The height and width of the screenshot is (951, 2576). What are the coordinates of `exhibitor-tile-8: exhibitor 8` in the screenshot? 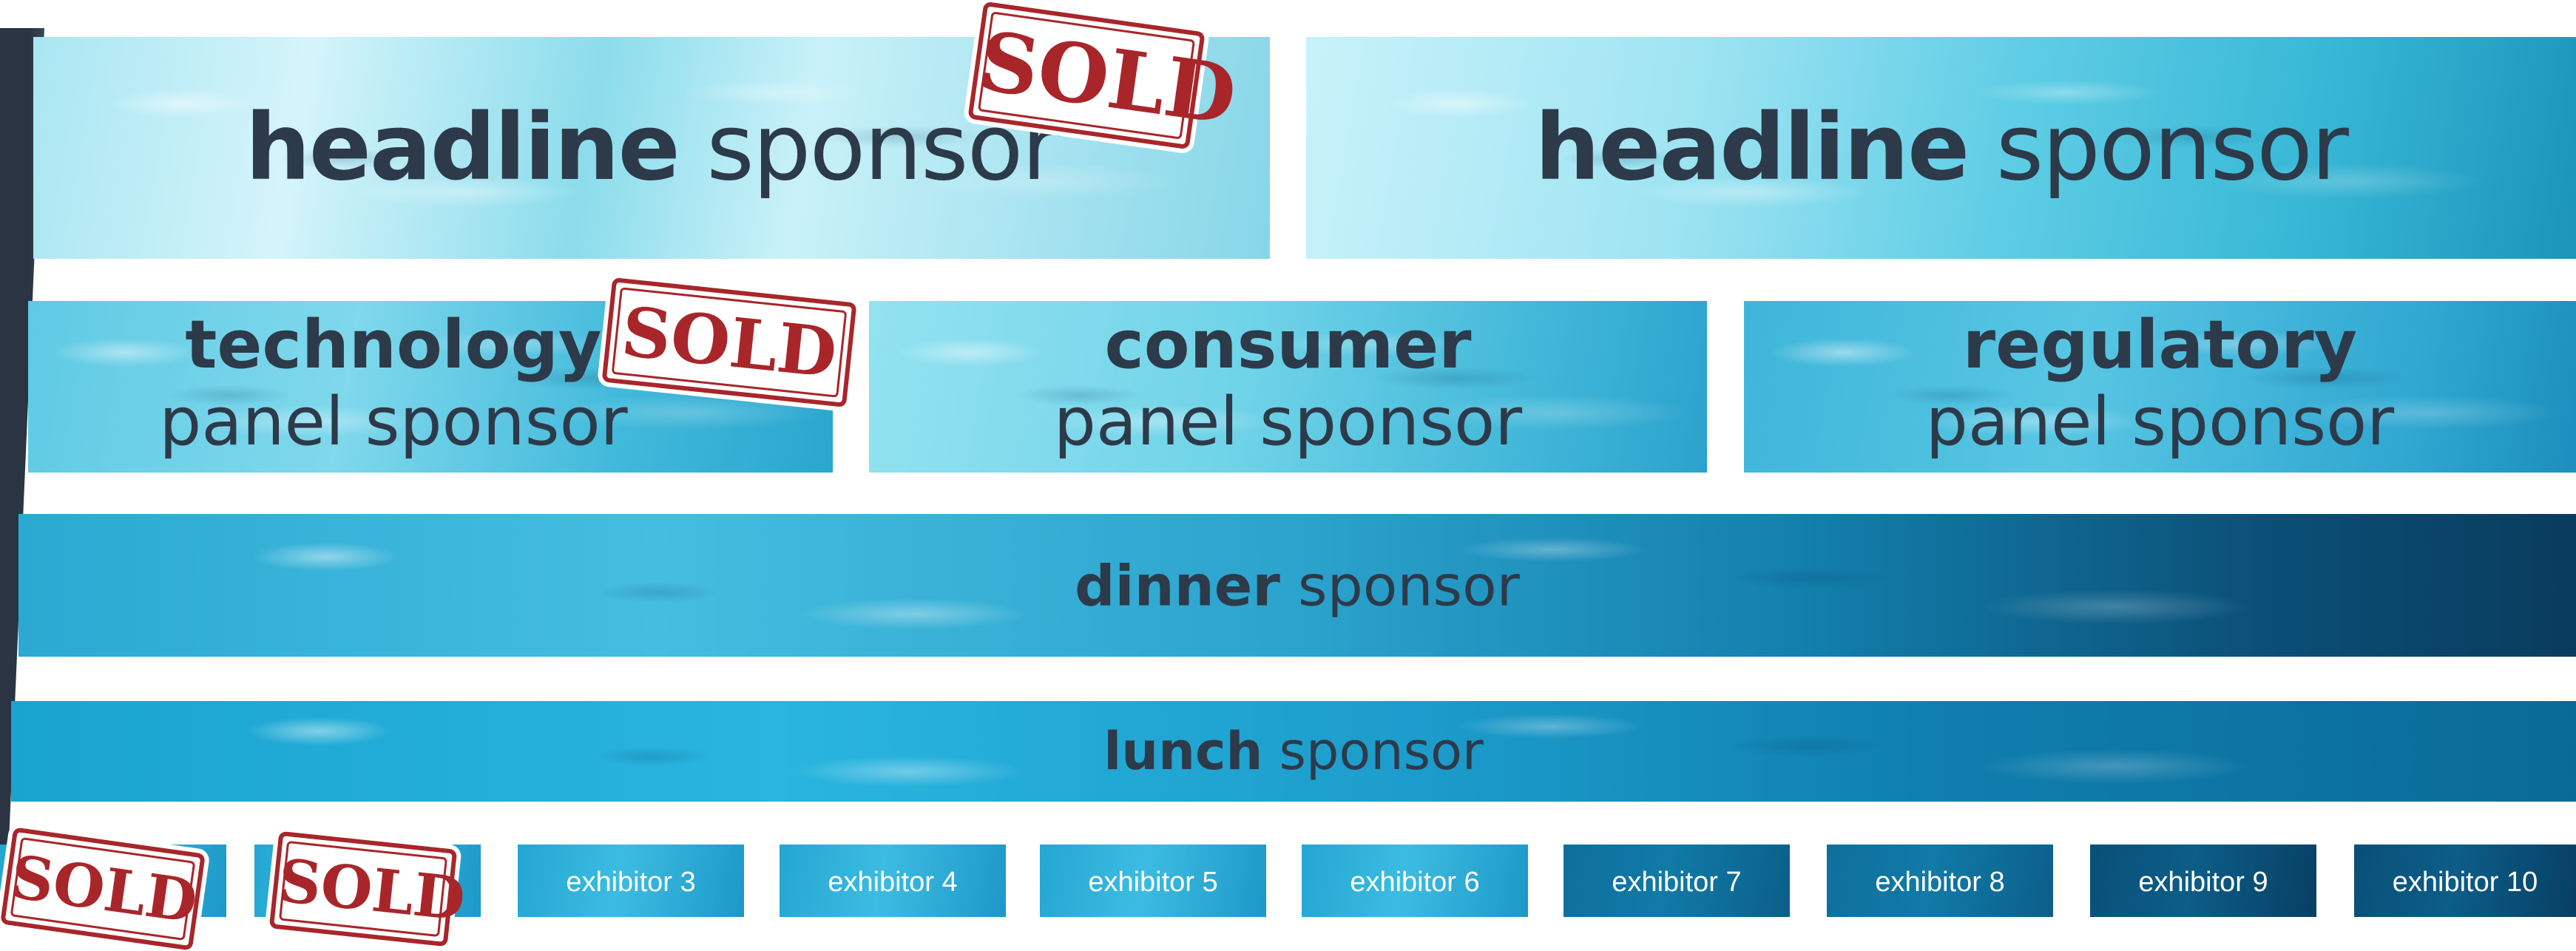 It's located at (1940, 881).